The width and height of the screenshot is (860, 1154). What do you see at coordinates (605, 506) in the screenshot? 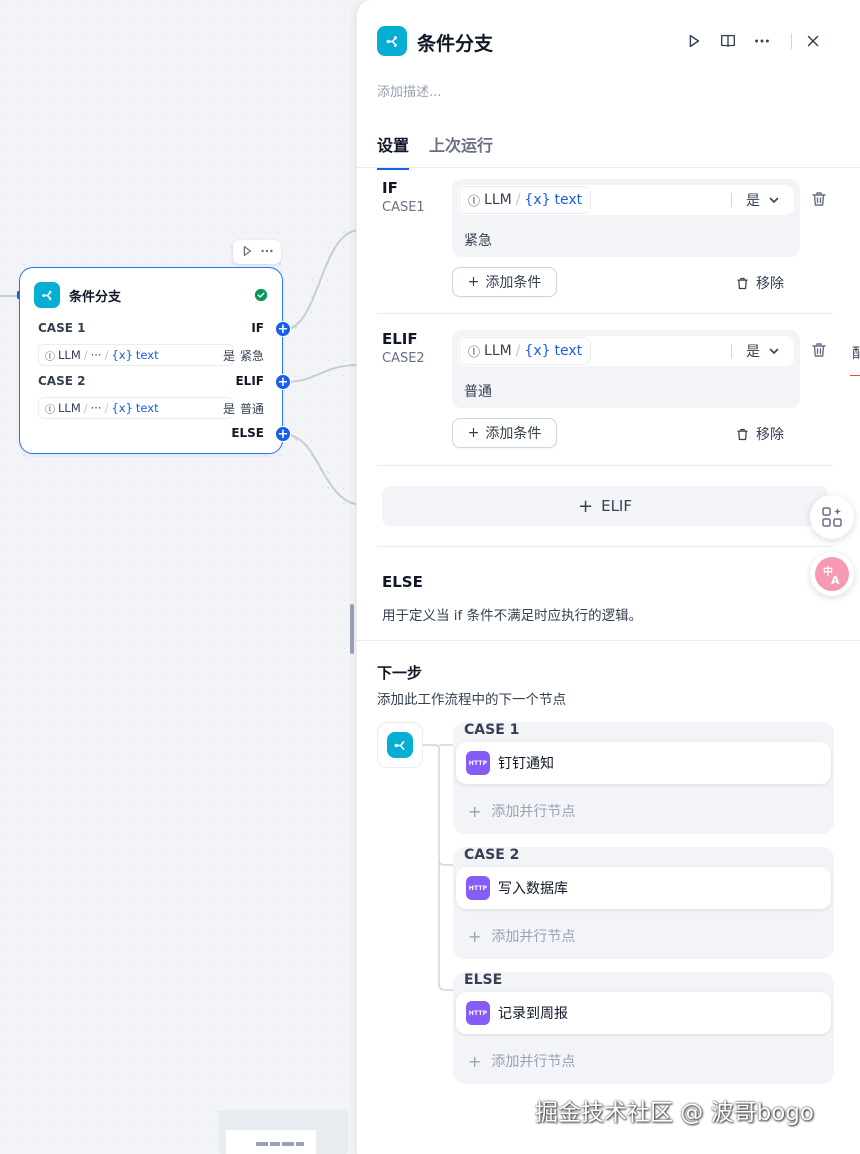
I see `add-elif-button: + ELIF` at bounding box center [605, 506].